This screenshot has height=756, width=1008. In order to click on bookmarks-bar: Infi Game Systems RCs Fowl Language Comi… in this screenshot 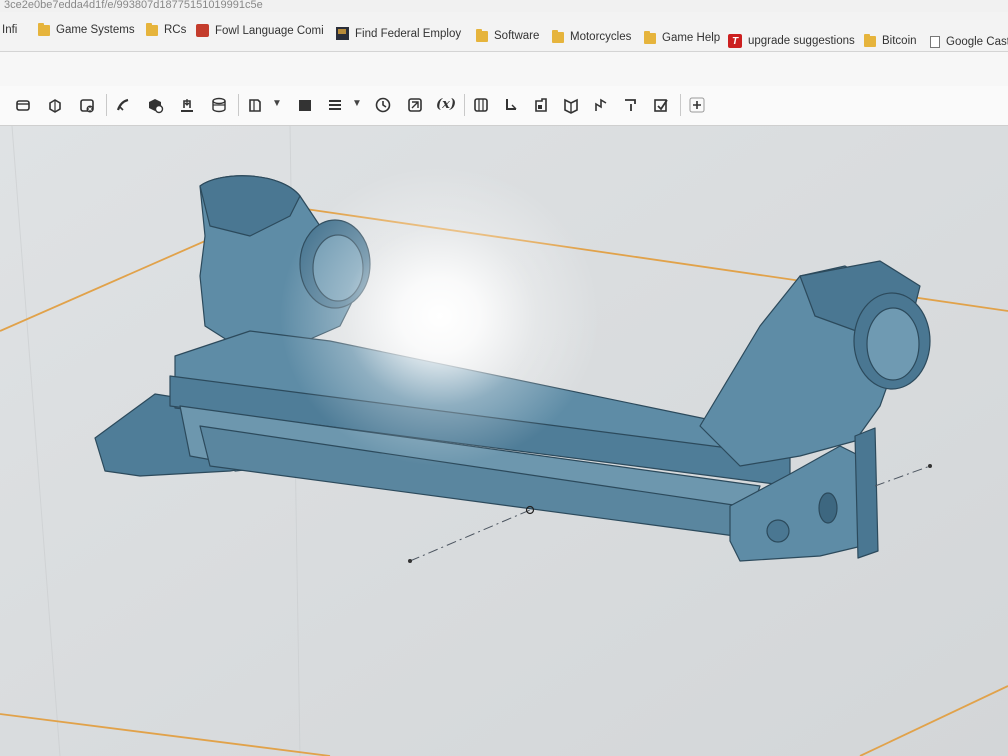, I will do `click(504, 32)`.